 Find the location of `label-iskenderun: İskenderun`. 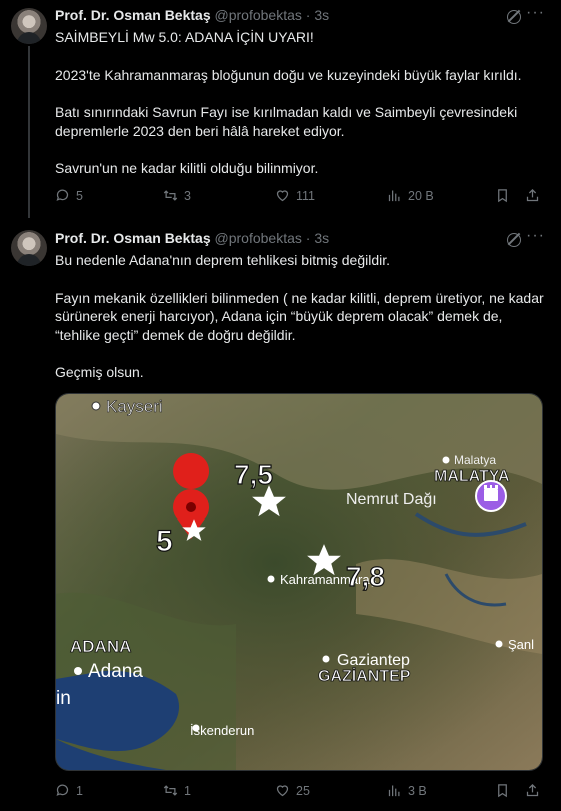

label-iskenderun: İskenderun is located at coordinates (222, 730).